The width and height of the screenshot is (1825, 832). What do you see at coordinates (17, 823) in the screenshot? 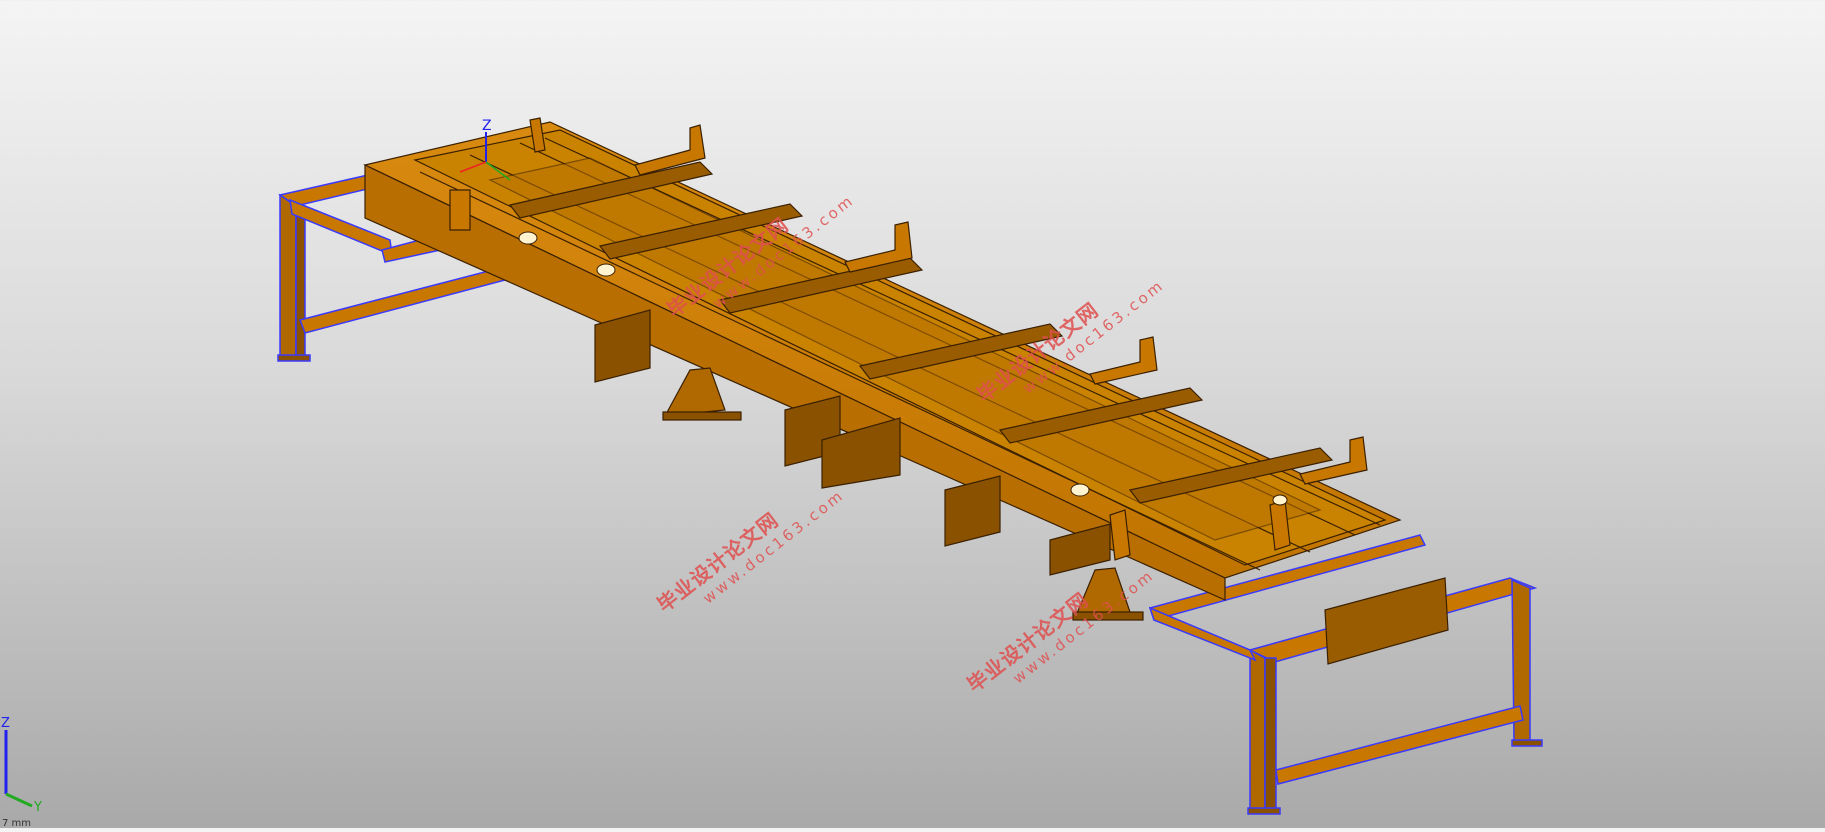
I see `scale-unit-label: 7 mm` at bounding box center [17, 823].